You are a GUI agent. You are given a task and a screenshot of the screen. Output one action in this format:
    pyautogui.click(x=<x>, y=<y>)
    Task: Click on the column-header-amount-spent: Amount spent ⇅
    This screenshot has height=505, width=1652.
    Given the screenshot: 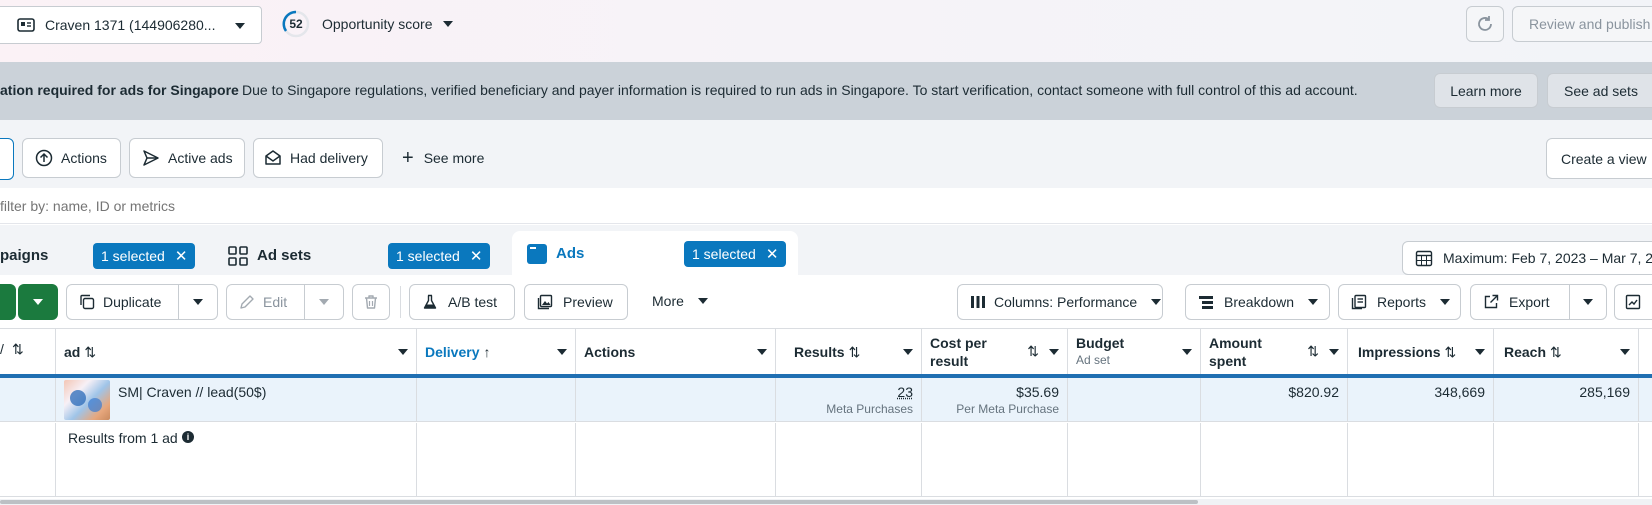 What is the action you would take?
    pyautogui.click(x=1274, y=352)
    